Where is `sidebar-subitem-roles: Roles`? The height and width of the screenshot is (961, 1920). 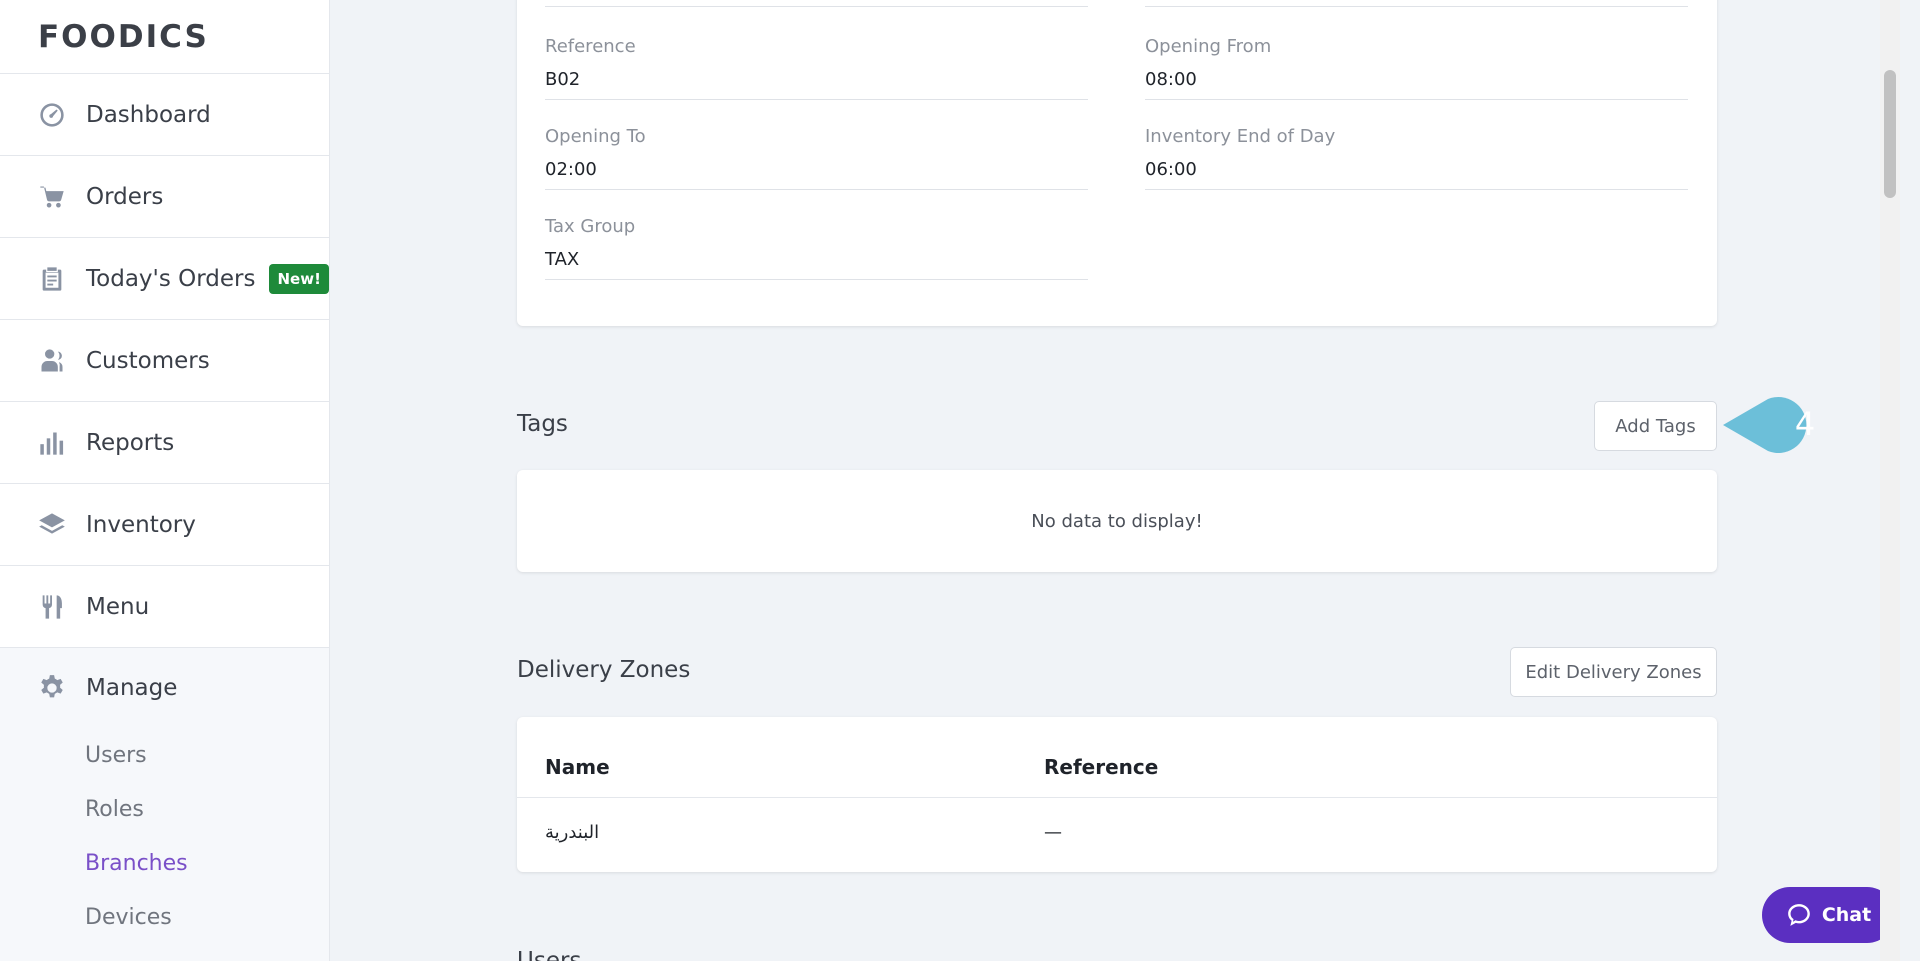
sidebar-subitem-roles: Roles is located at coordinates (164, 809).